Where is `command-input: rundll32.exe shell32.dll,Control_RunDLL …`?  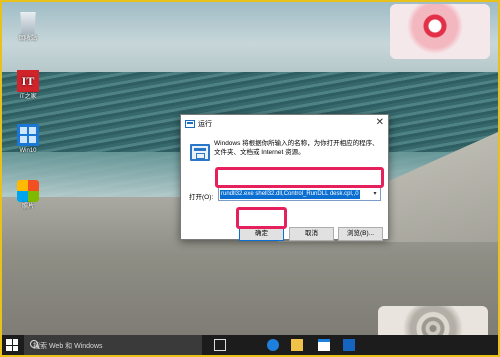 command-input: rundll32.exe shell32.dll,Control_RunDLL … is located at coordinates (299, 194).